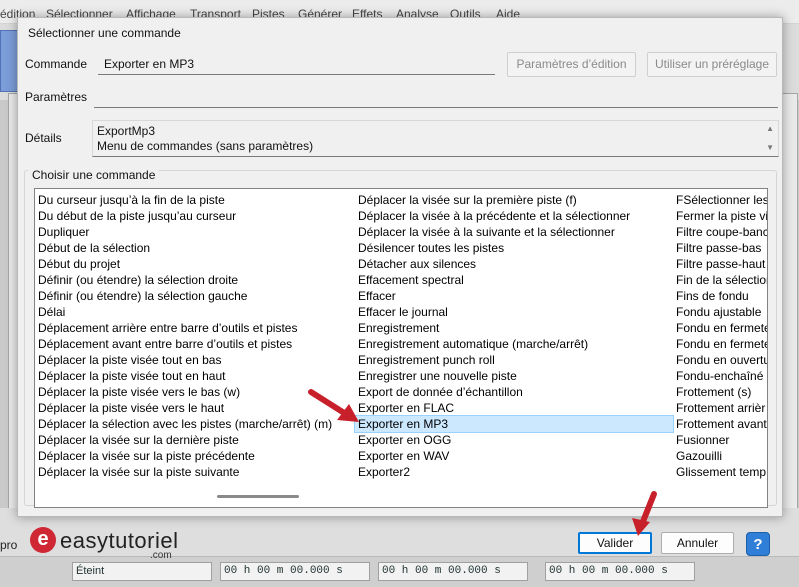 This screenshot has height=587, width=799. Describe the element at coordinates (195, 472) in the screenshot. I see `command-list-item: Déplacer la visée sur la piste suivante` at that location.